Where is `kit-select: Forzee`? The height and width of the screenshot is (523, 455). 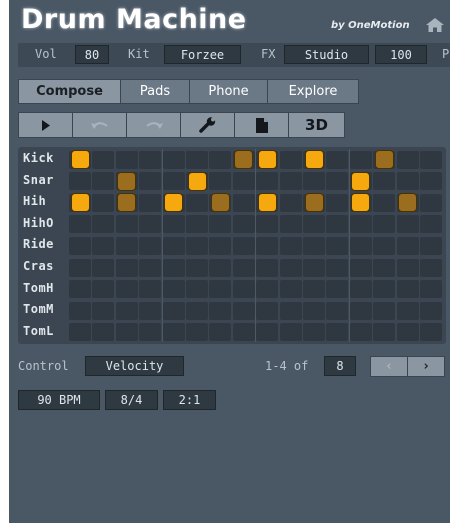 kit-select: Forzee is located at coordinates (202, 54).